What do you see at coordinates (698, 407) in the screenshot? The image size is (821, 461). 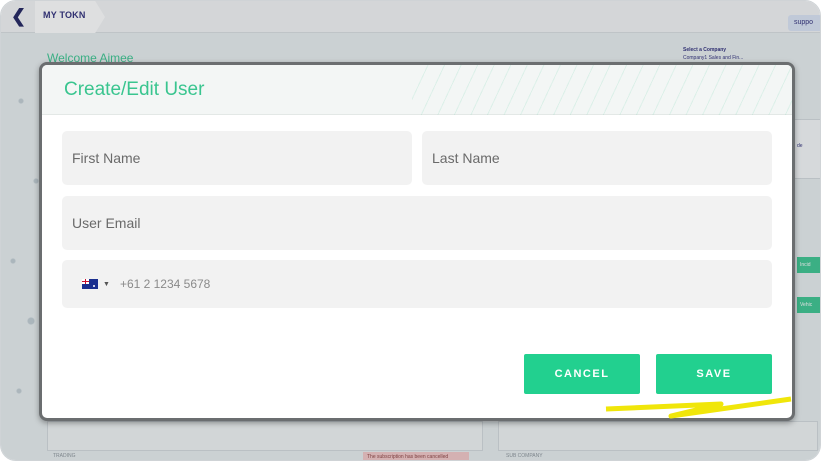 I see `highlight-stroke` at bounding box center [698, 407].